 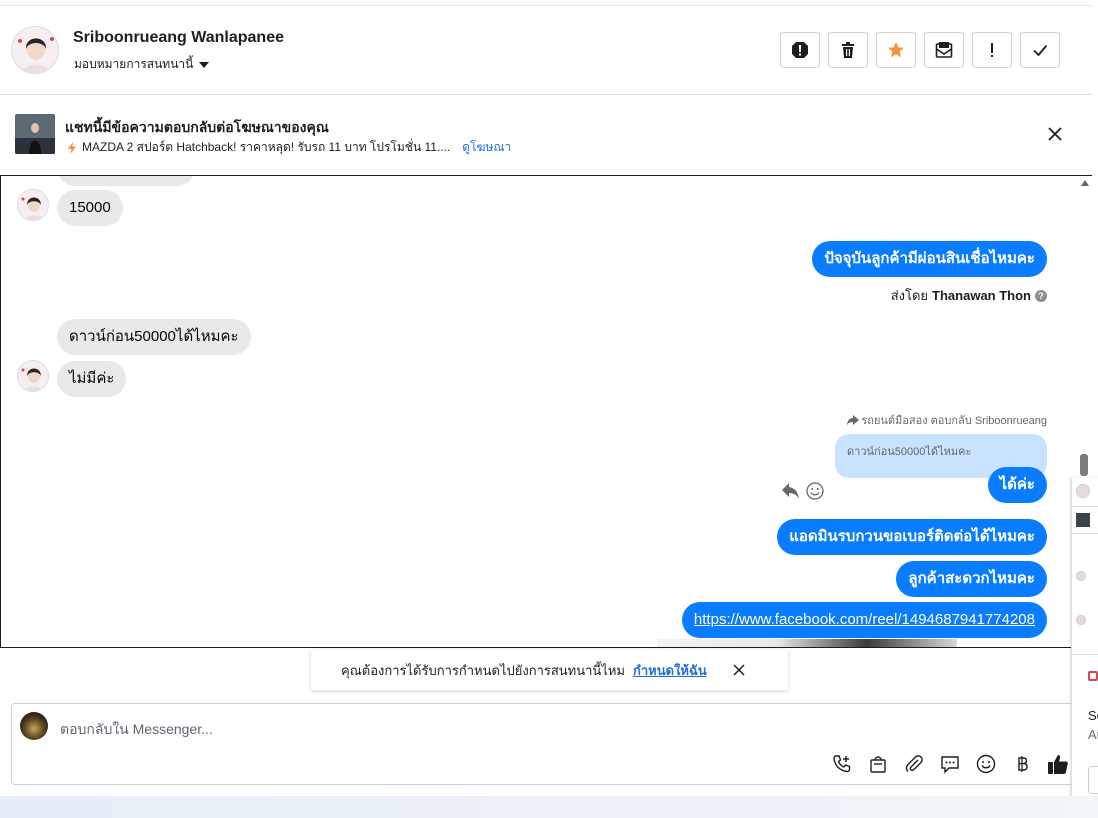 I want to click on payment-button, so click(x=1022, y=764).